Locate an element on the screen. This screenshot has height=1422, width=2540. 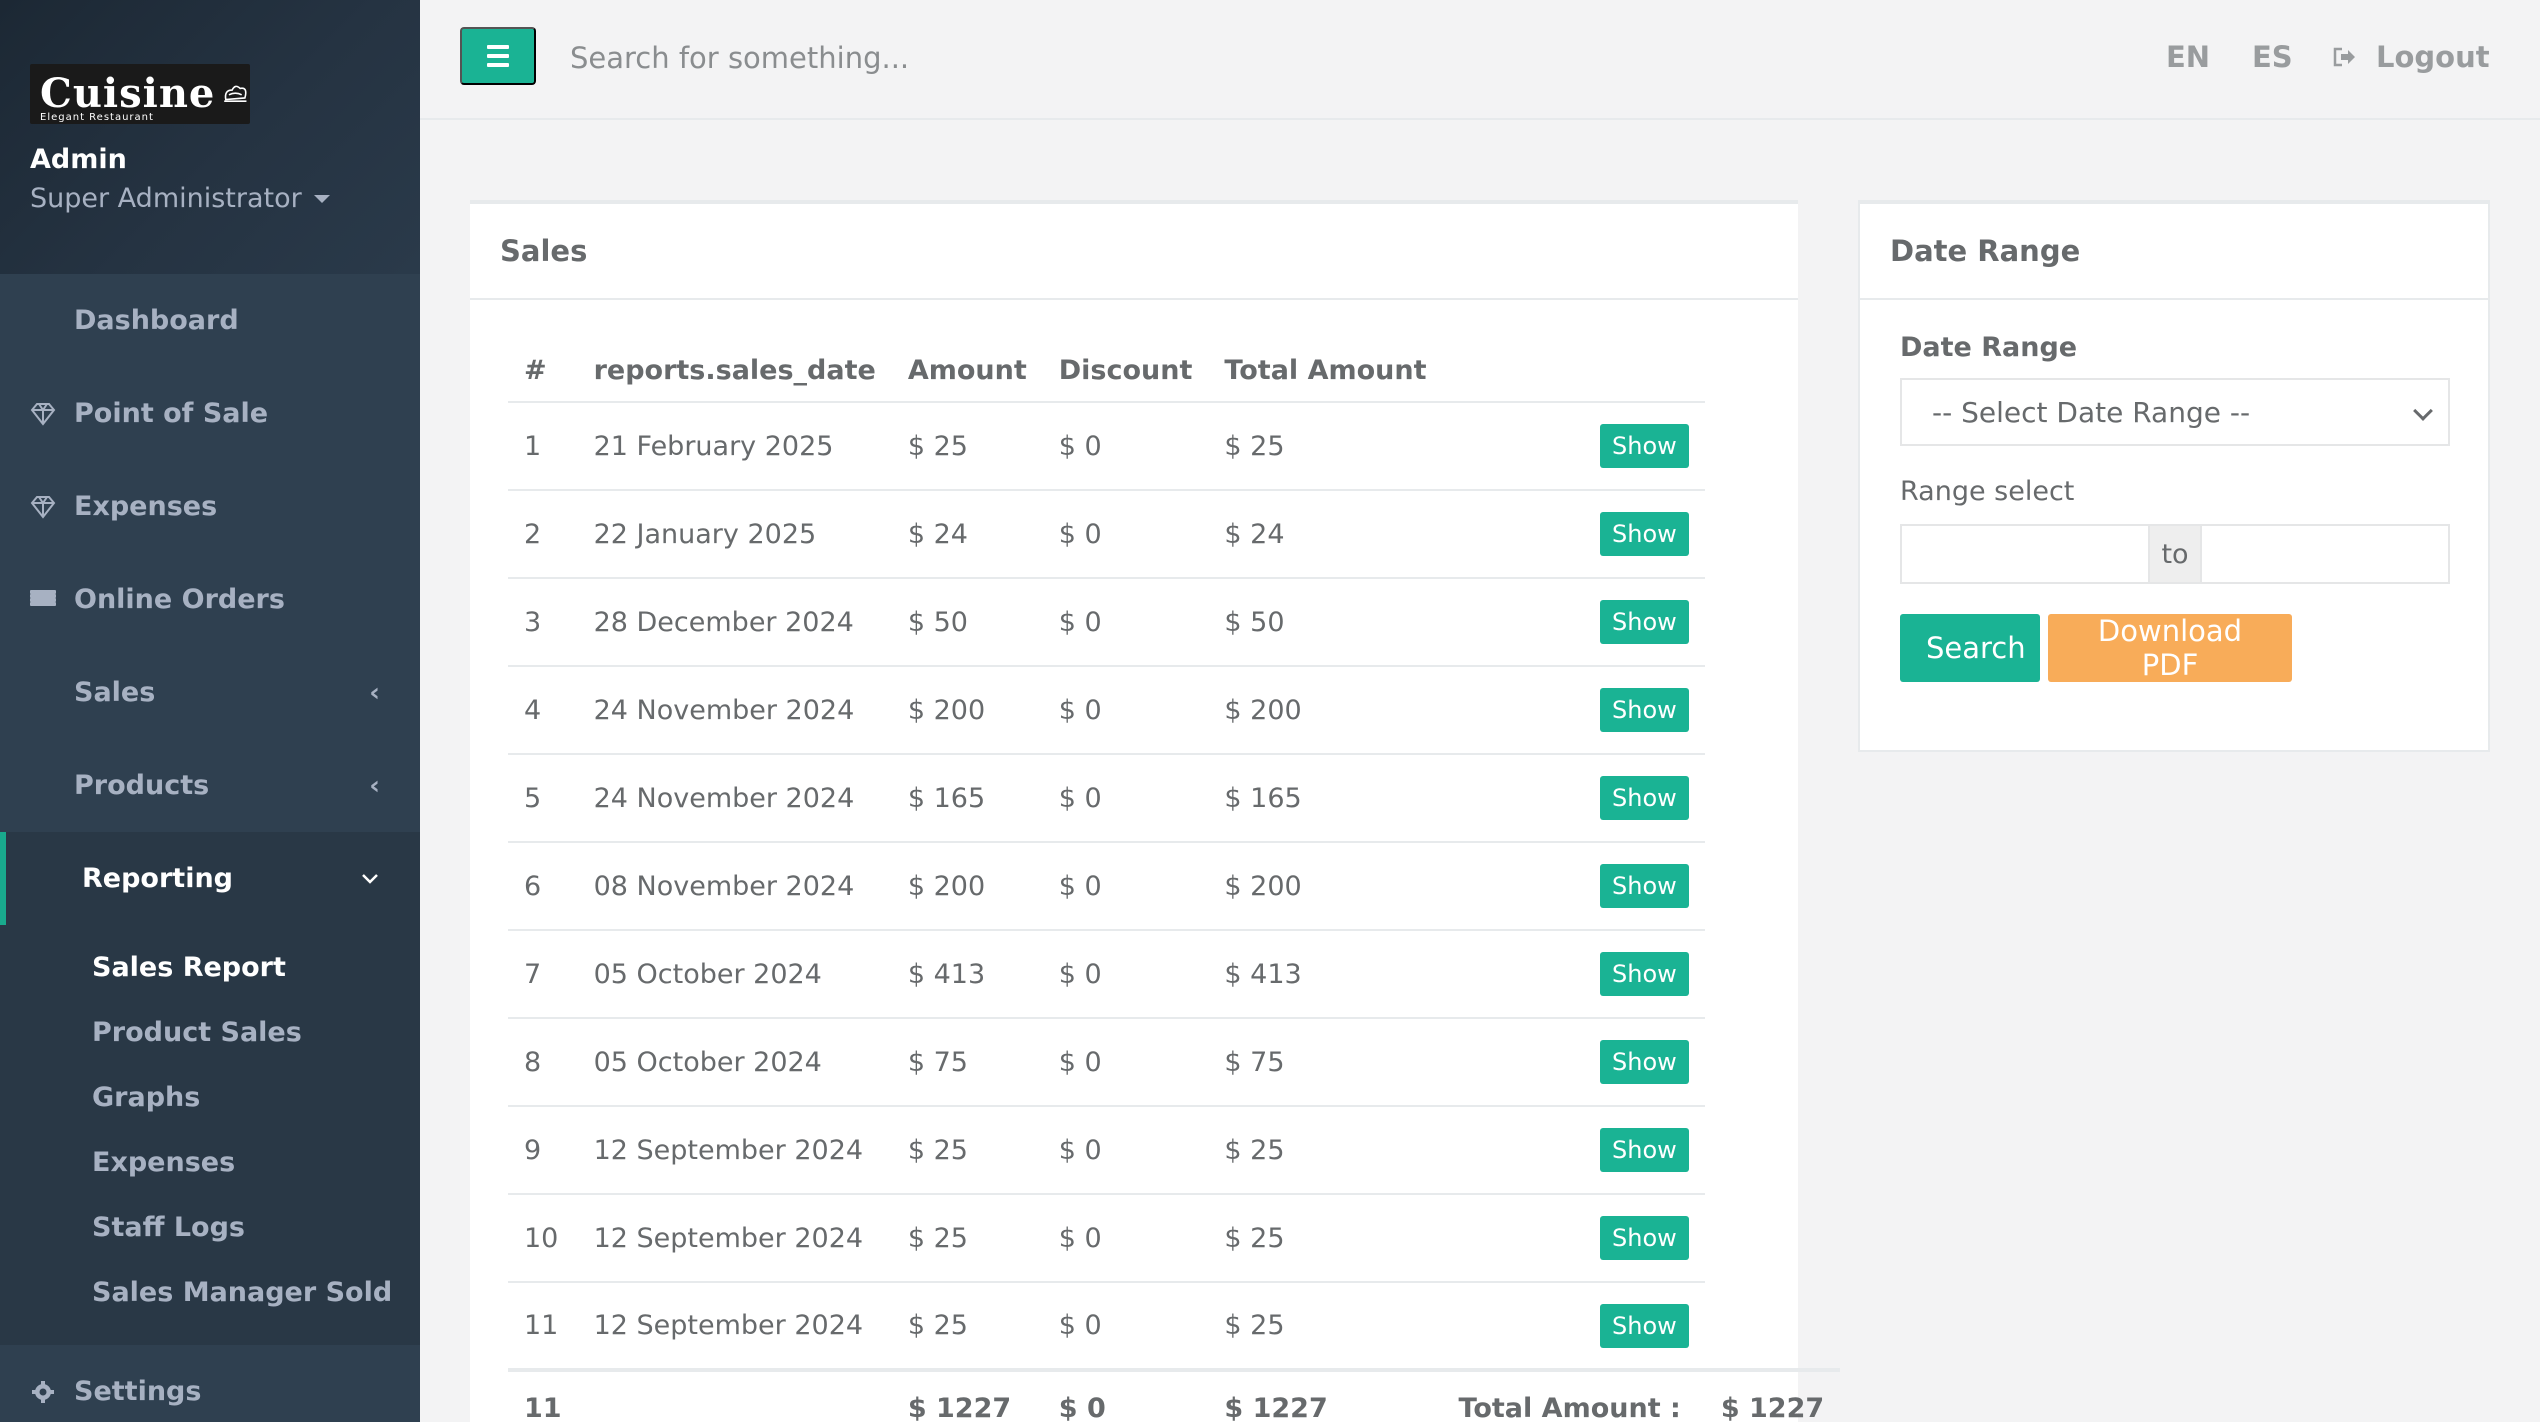
row-total-amount: $ 50 is located at coordinates (1325, 622).